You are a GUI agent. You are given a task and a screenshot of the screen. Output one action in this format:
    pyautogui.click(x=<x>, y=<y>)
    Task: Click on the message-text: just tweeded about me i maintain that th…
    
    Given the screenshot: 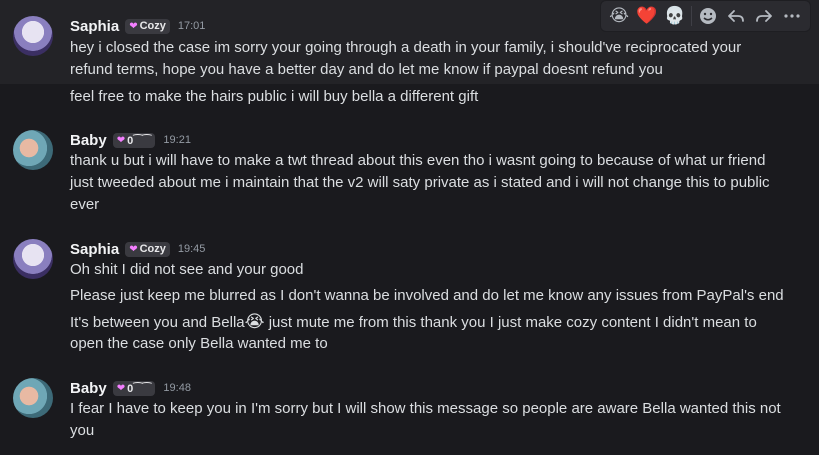 What is the action you would take?
    pyautogui.click(x=420, y=182)
    